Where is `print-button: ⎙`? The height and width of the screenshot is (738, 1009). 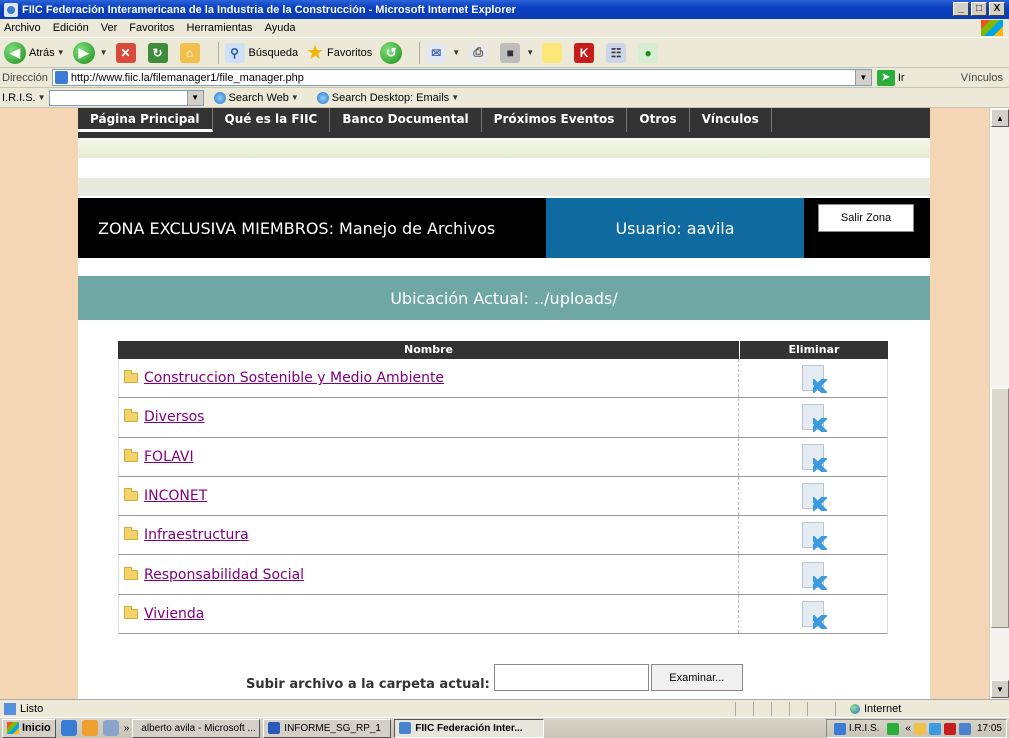
print-button: ⎙ is located at coordinates (480, 52).